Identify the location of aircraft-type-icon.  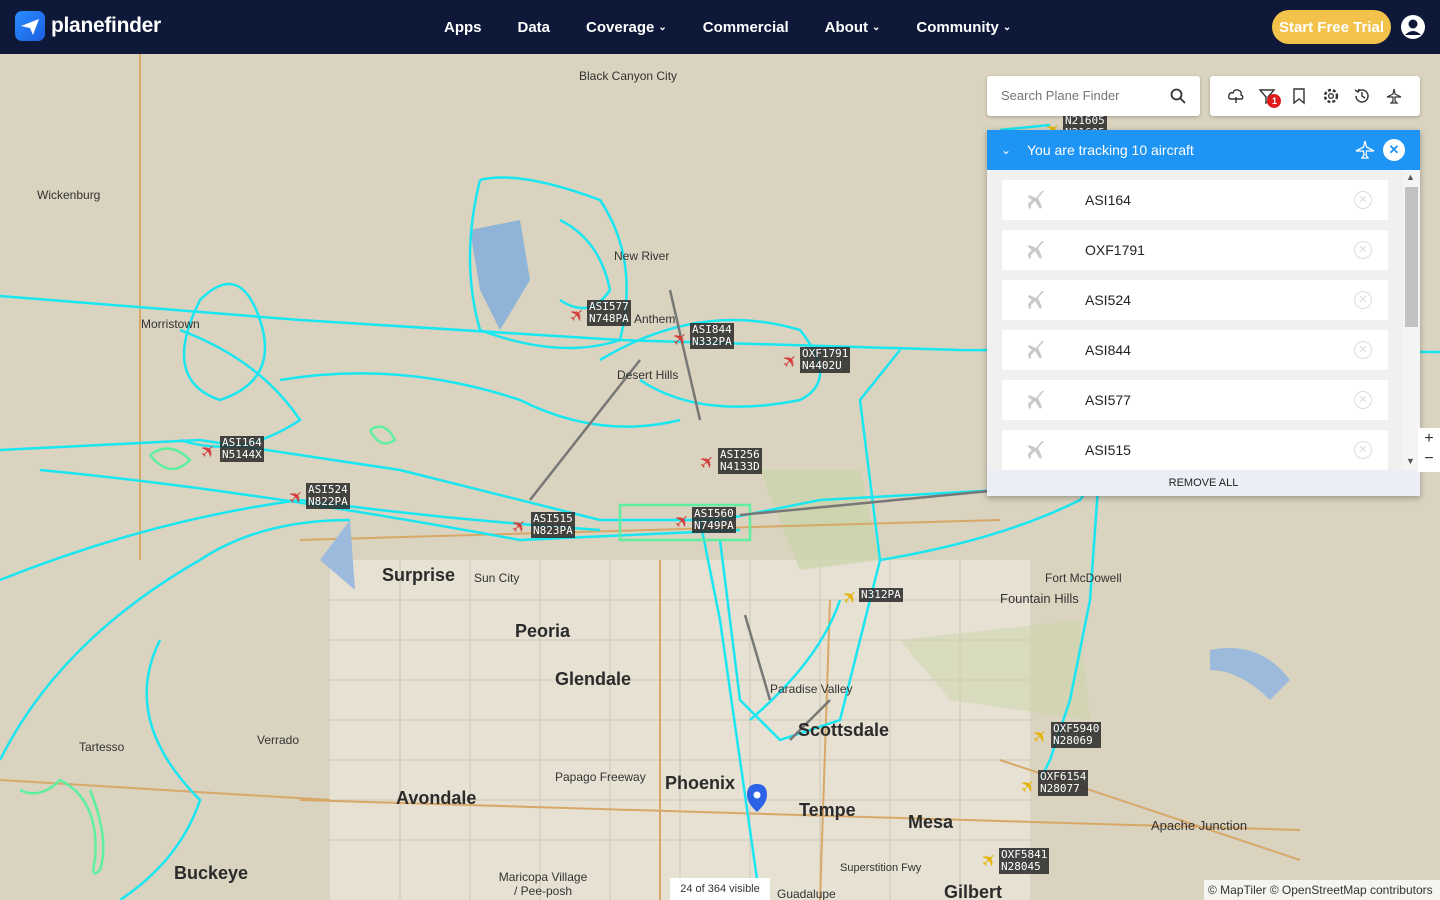
(1394, 96).